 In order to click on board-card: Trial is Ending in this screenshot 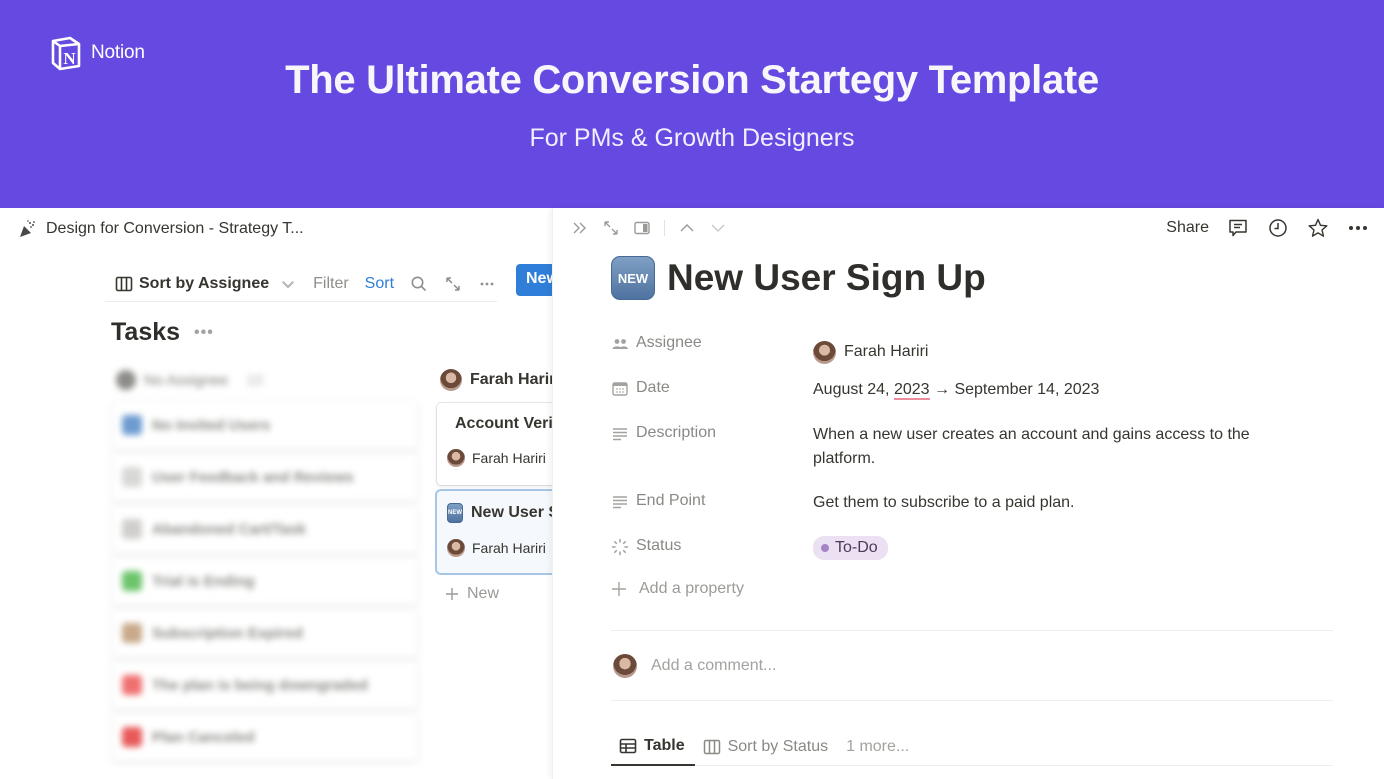, I will do `click(265, 581)`.